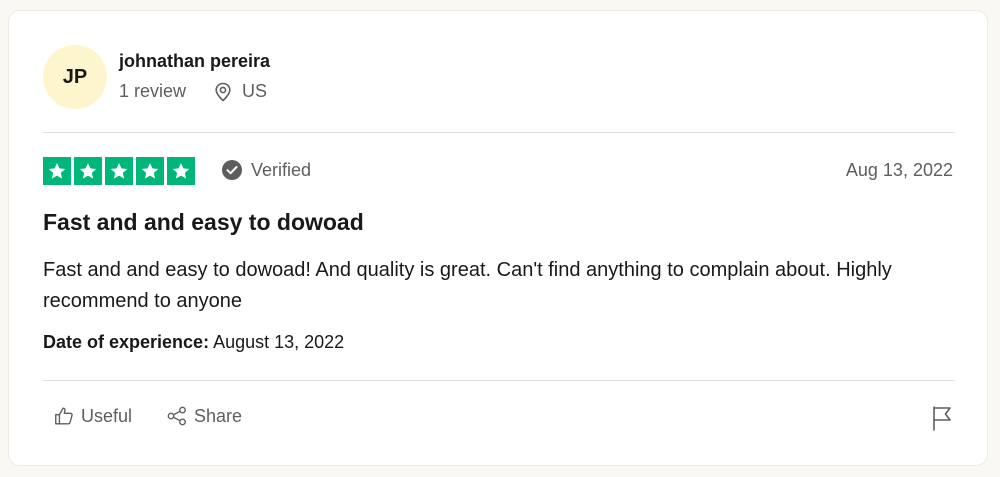  Describe the element at coordinates (194, 61) in the screenshot. I see `reviewer-name: johnathan pereira` at that location.